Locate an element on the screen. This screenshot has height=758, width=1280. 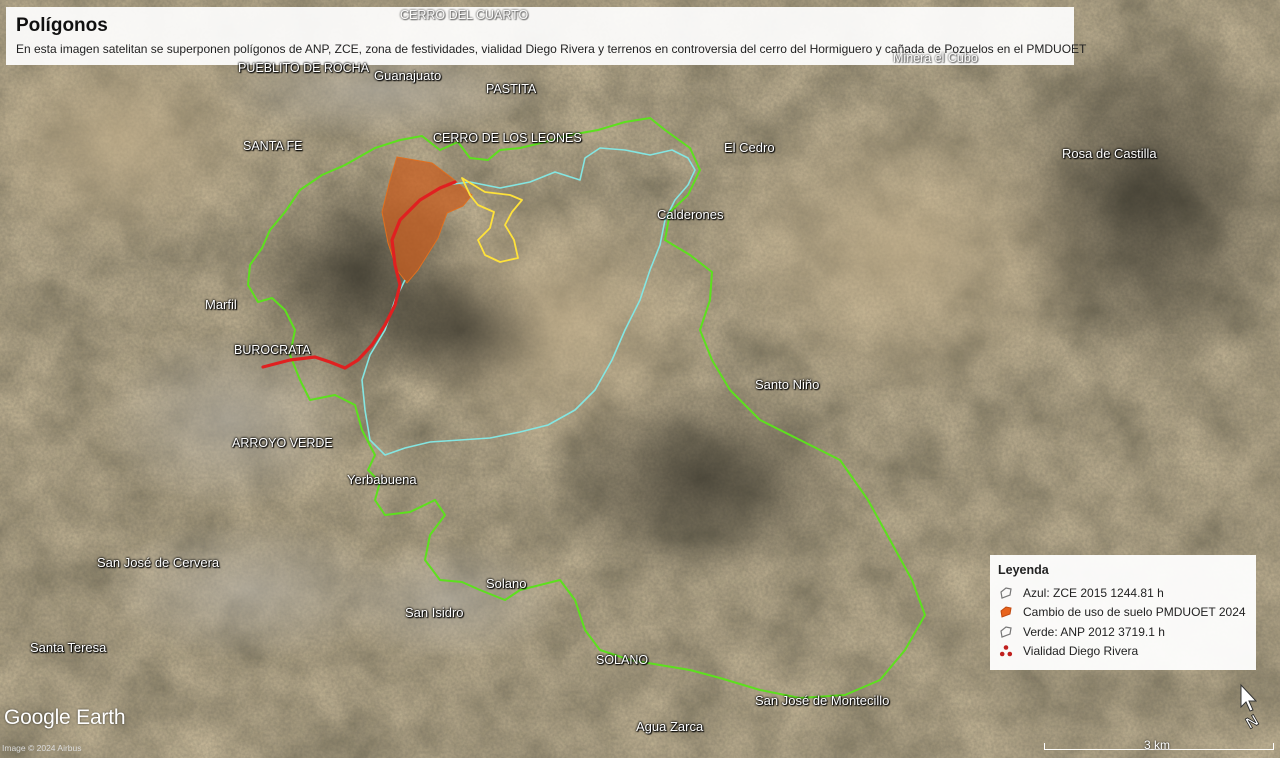
legend-item: Vialidad Diego Rivera is located at coordinates (1123, 652).